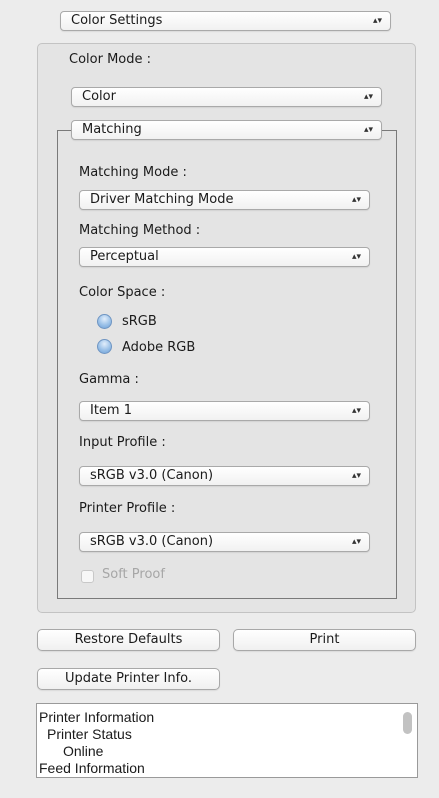 The height and width of the screenshot is (798, 439). Describe the element at coordinates (128, 679) in the screenshot. I see `update-printer-info-button: Update Printer Info.` at that location.